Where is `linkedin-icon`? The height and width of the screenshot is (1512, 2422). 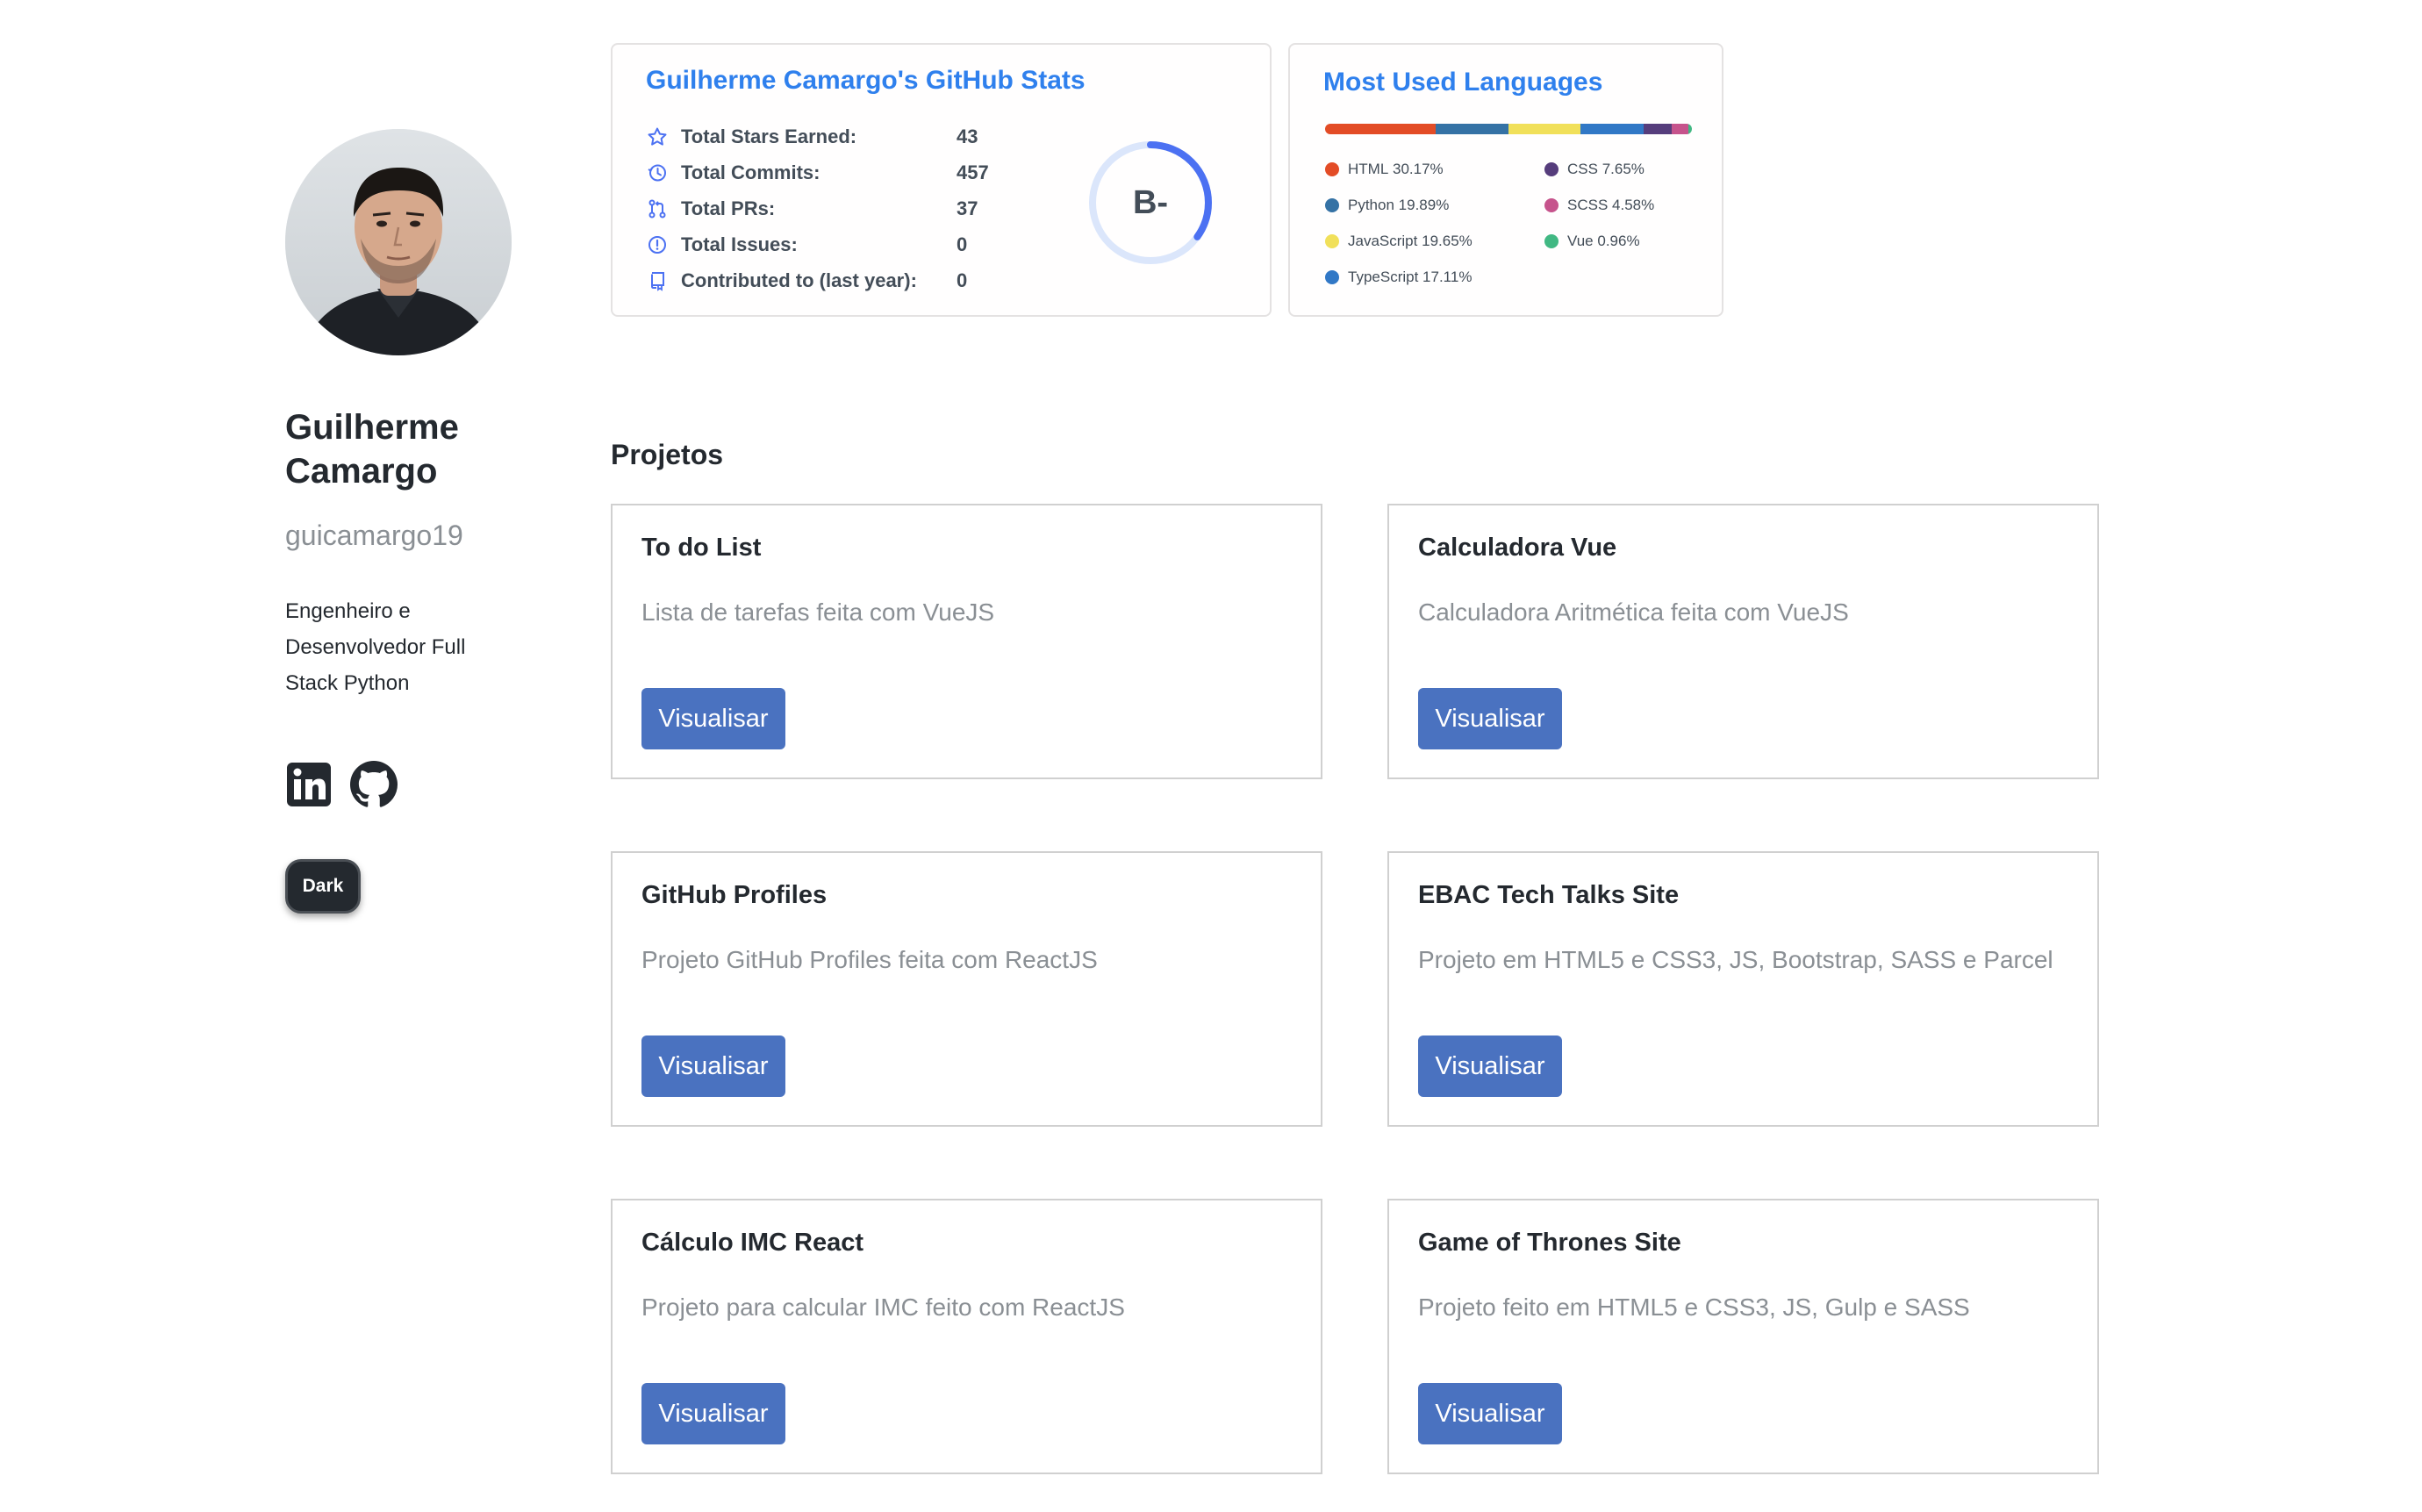 linkedin-icon is located at coordinates (309, 785).